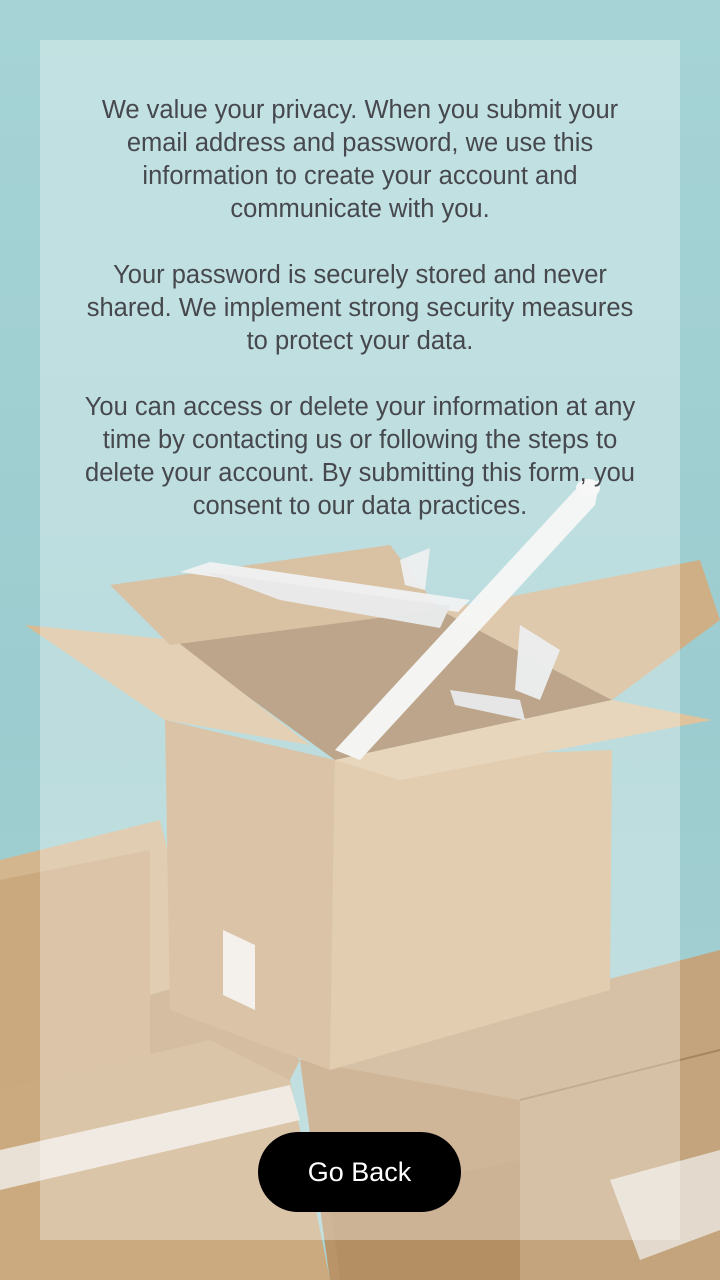 The image size is (720, 1280). Describe the element at coordinates (359, 1172) in the screenshot. I see `go-back-button: Go Back` at that location.